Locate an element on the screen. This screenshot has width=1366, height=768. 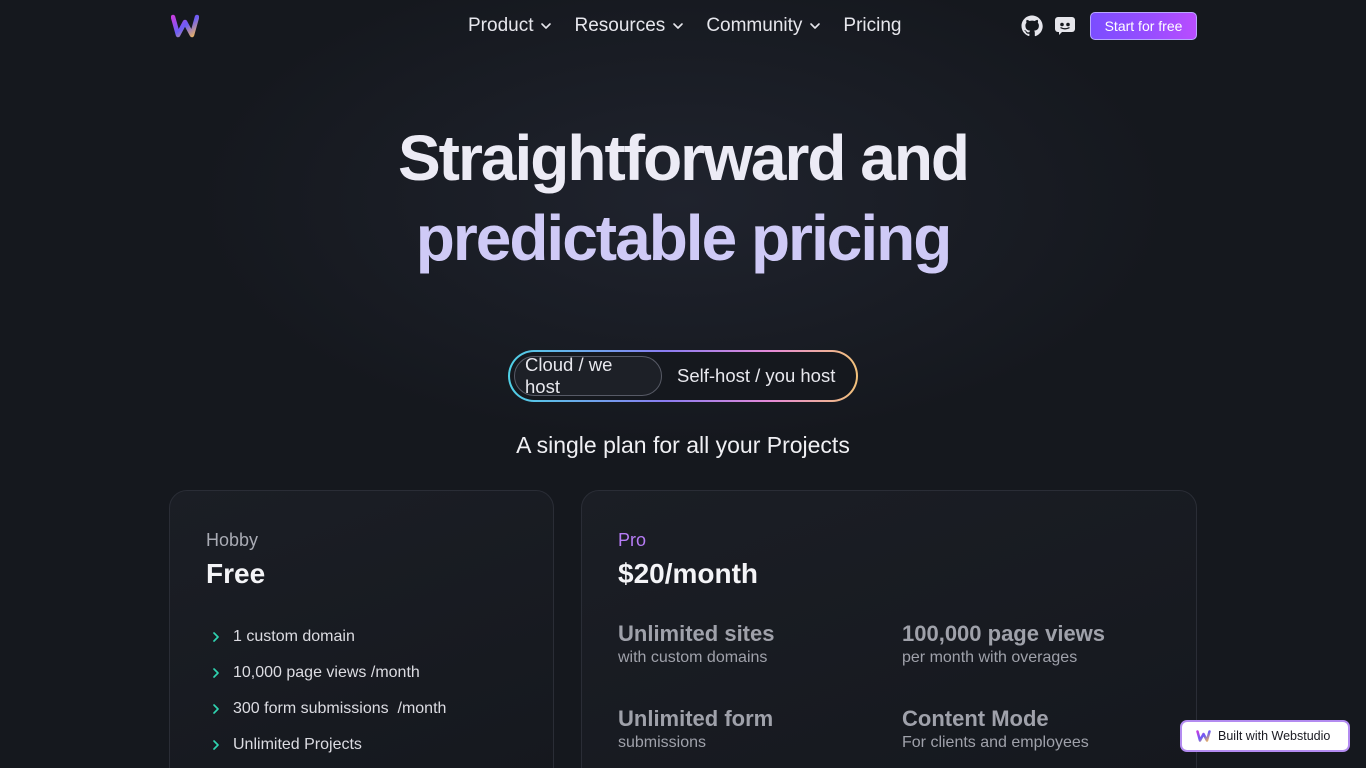
feature-item: Unlimited Projects is located at coordinates (328, 745).